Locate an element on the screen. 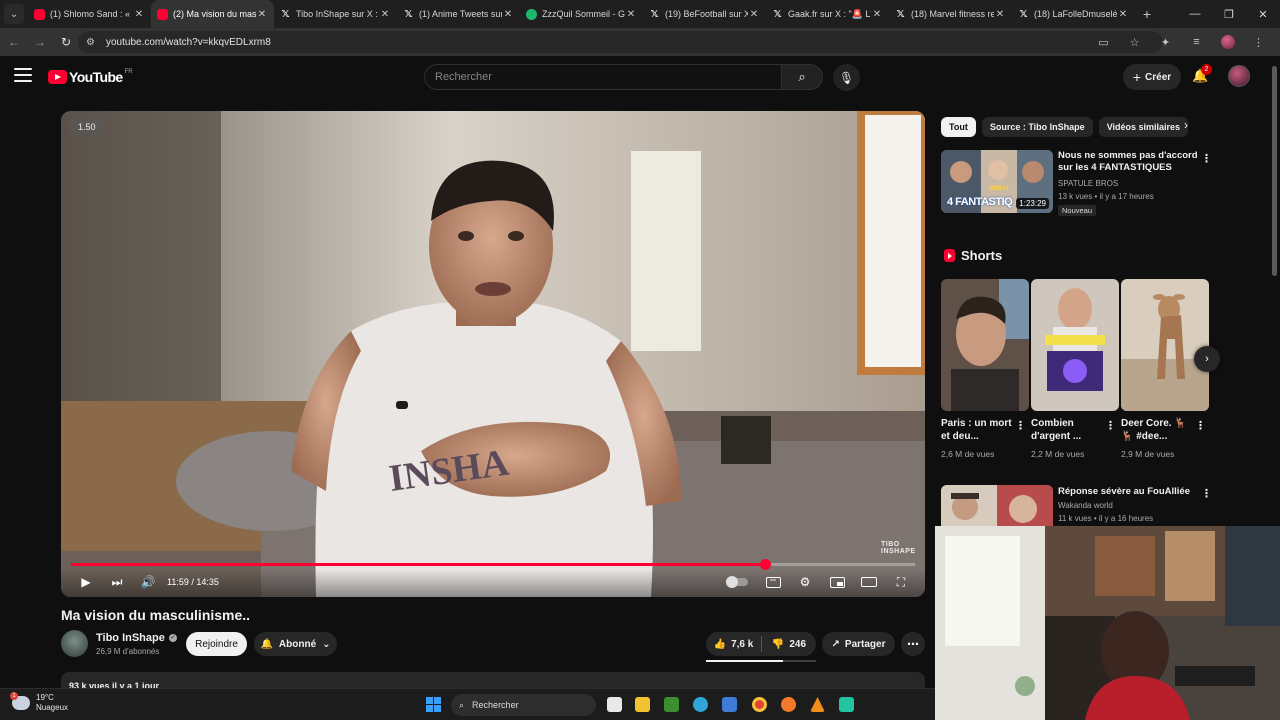  autoplay-toggle is located at coordinates (737, 582).